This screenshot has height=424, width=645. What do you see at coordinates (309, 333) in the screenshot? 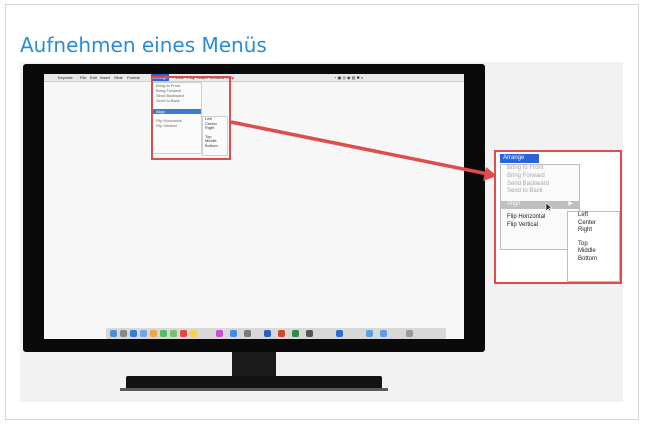
I see `folder-icon` at bounding box center [309, 333].